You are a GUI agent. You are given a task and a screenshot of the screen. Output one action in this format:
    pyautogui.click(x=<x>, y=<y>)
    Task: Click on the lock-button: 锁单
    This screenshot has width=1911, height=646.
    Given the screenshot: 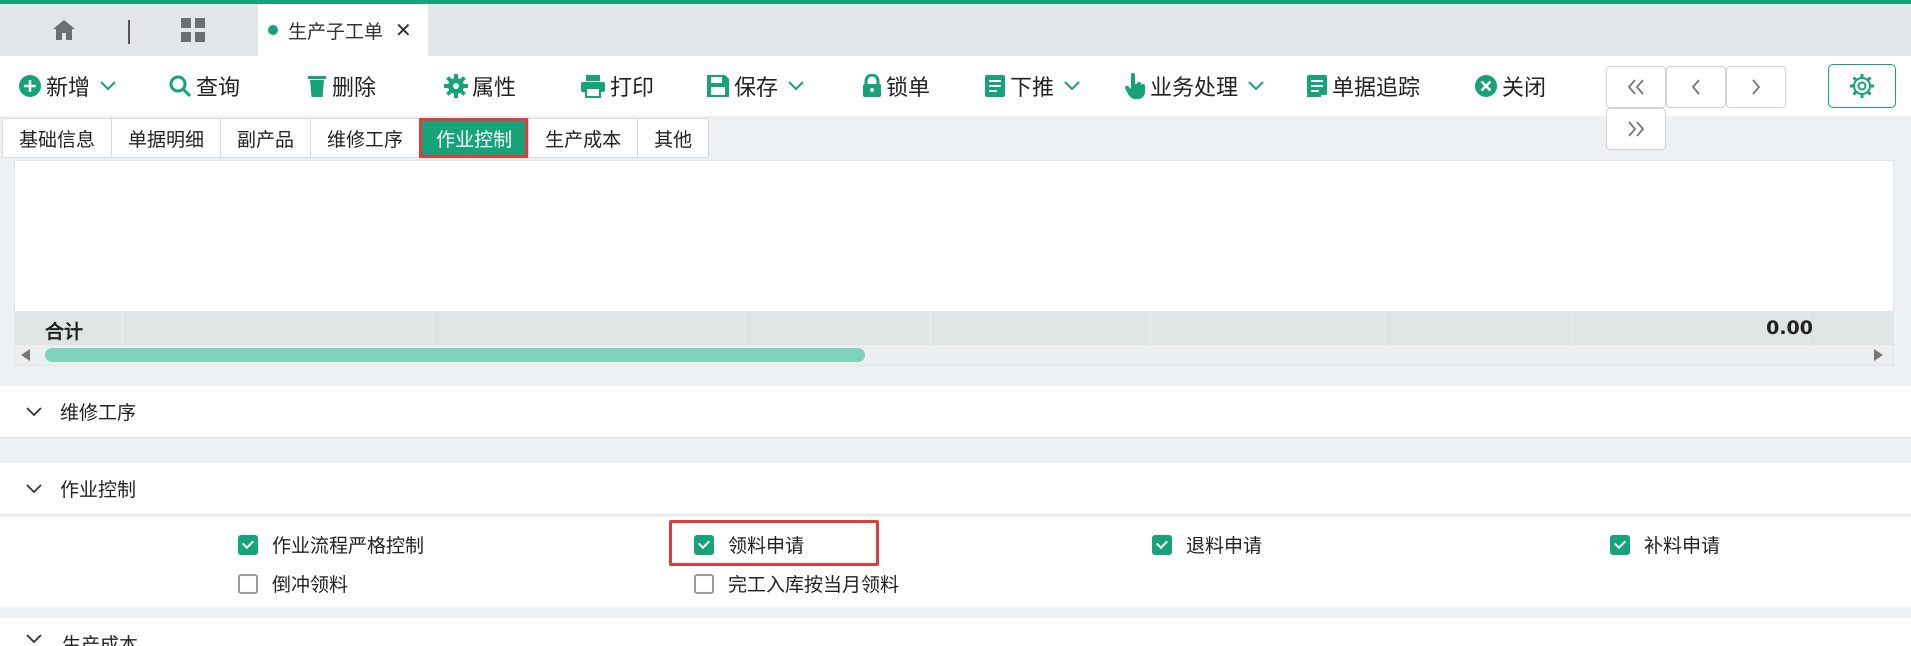 What is the action you would take?
    pyautogui.click(x=896, y=86)
    